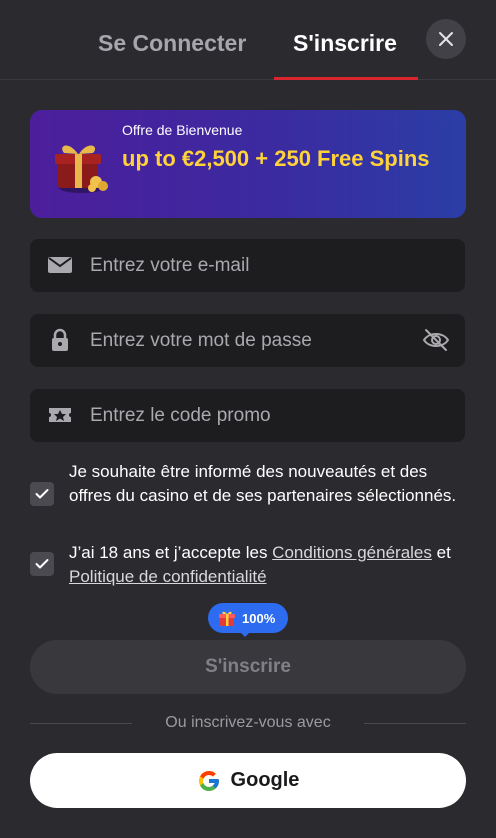  Describe the element at coordinates (248, 667) in the screenshot. I see `register-button: S'inscrire` at that location.